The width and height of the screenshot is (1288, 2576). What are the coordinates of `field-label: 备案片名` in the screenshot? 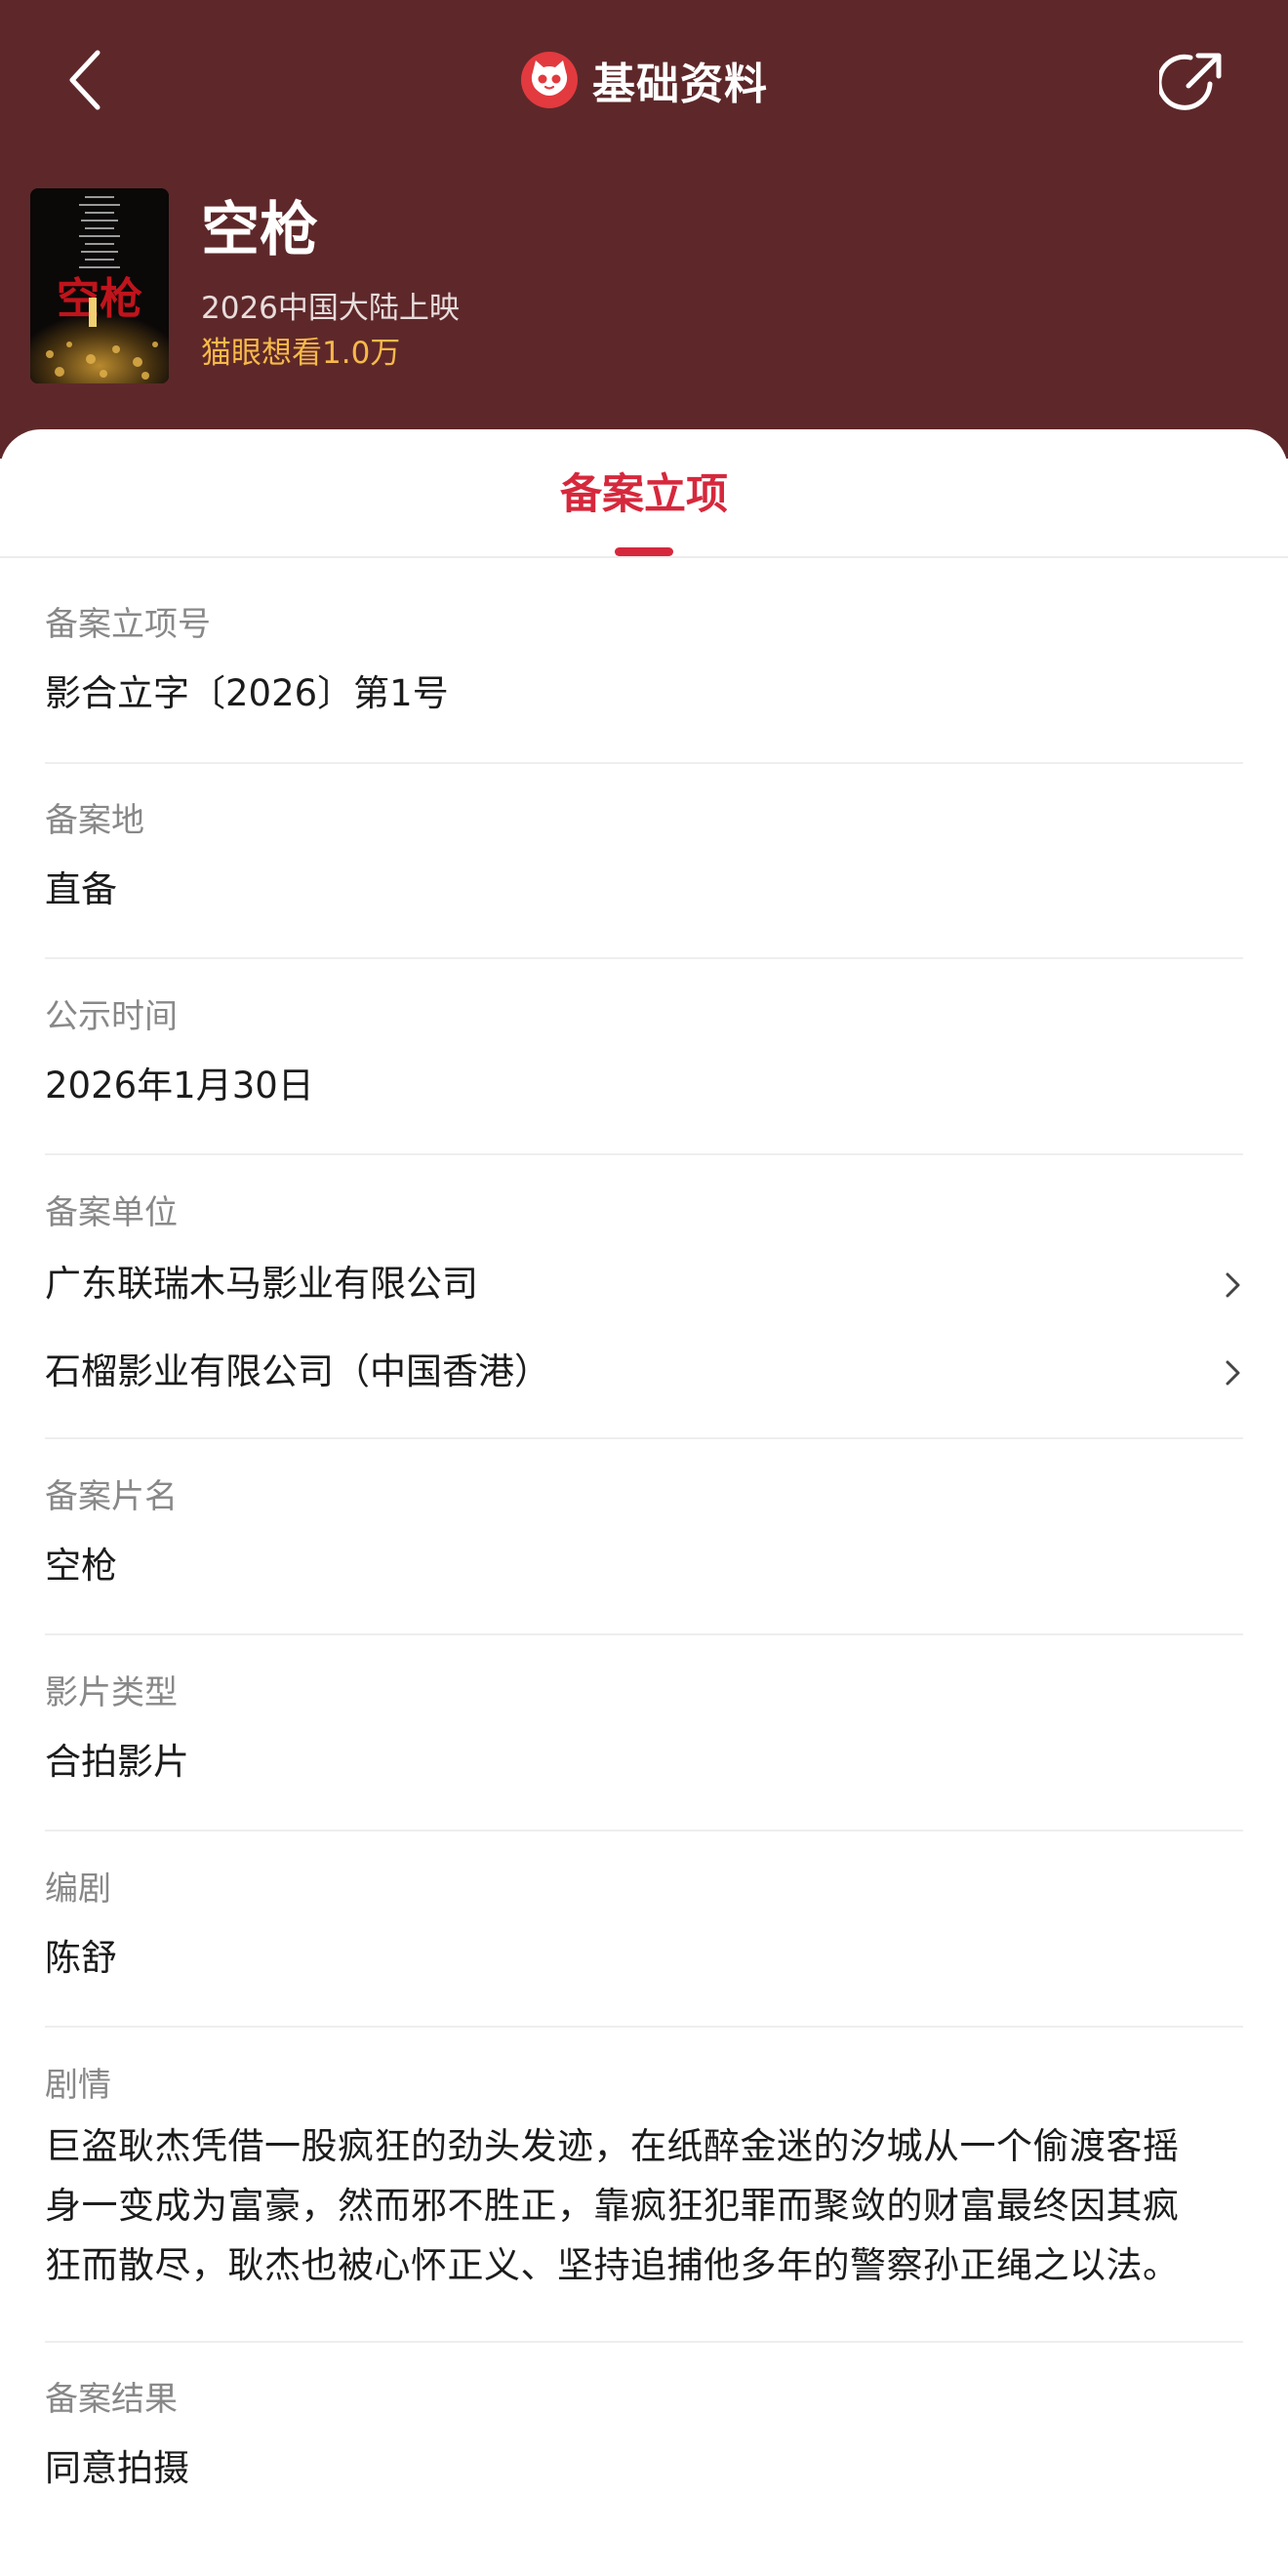 It's located at (111, 1496).